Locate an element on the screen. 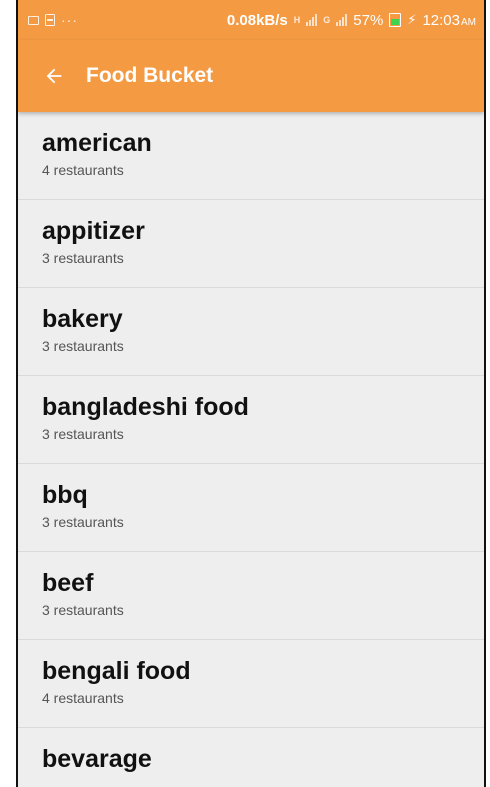 Image resolution: width=490 pixels, height=787 pixels. app-bar: Food Bucket is located at coordinates (251, 76).